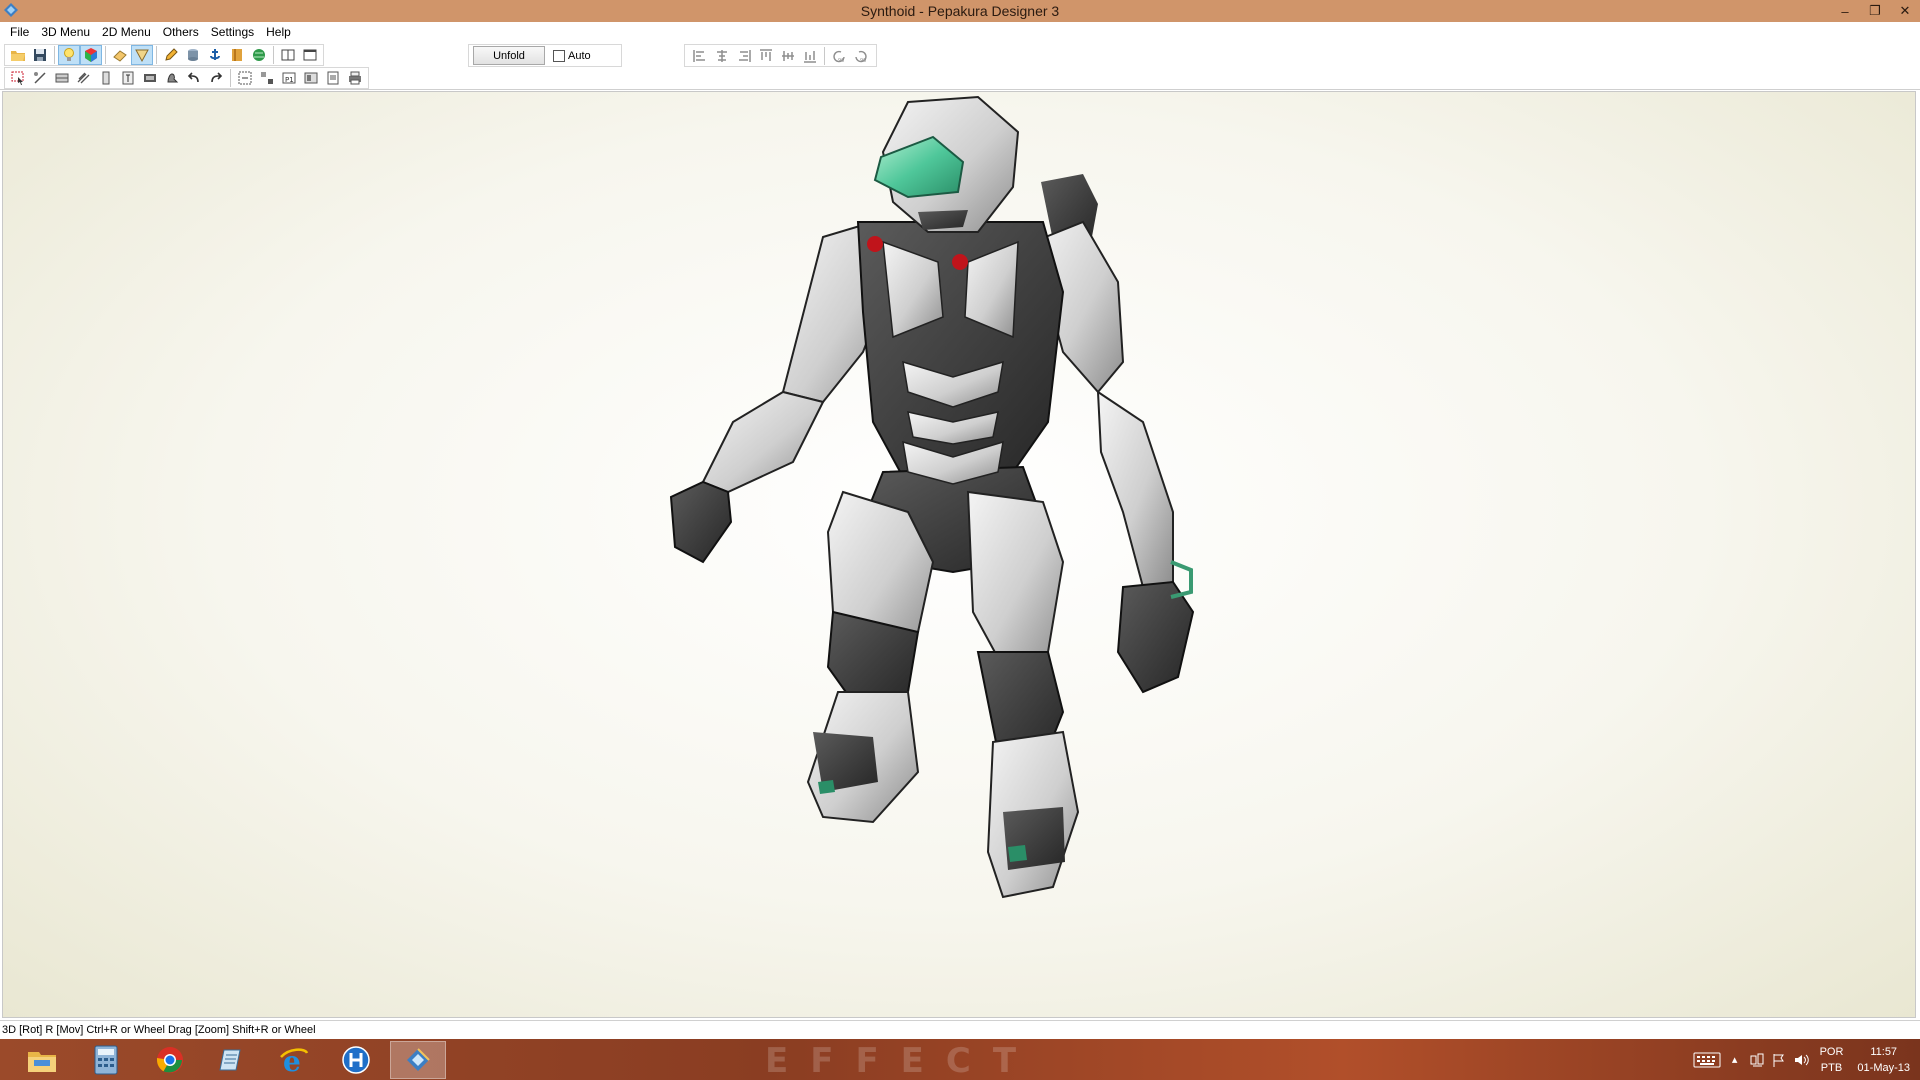 This screenshot has height=1080, width=1920. I want to click on language-indicator: POR PTB, so click(1832, 1060).